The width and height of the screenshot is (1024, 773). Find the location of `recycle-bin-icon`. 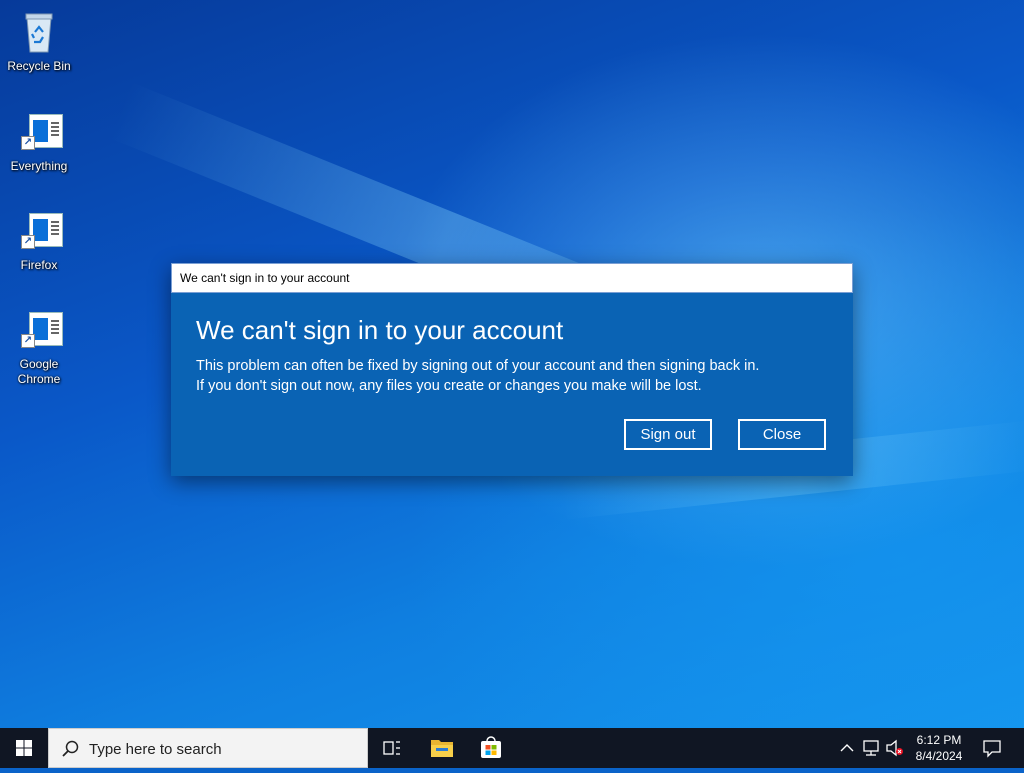

recycle-bin-icon is located at coordinates (39, 32).